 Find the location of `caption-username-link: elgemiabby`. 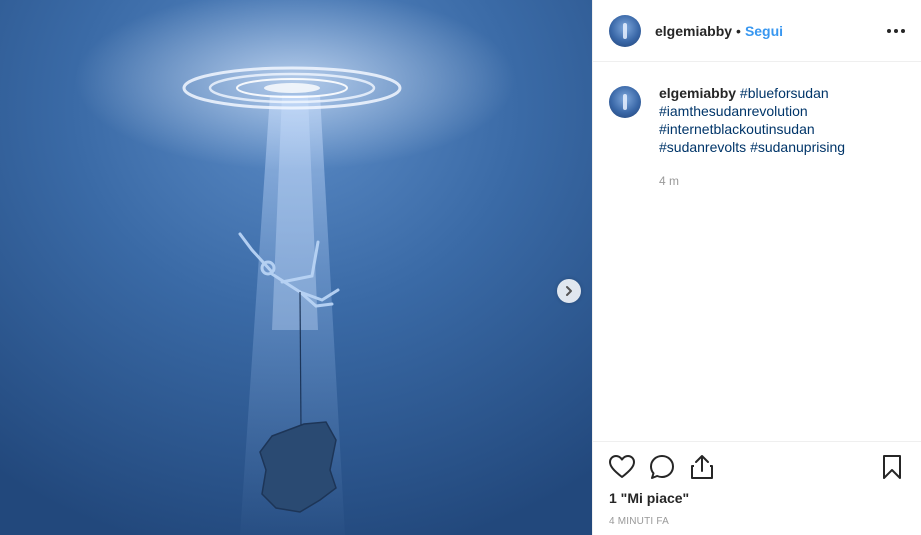

caption-username-link: elgemiabby is located at coordinates (697, 93).